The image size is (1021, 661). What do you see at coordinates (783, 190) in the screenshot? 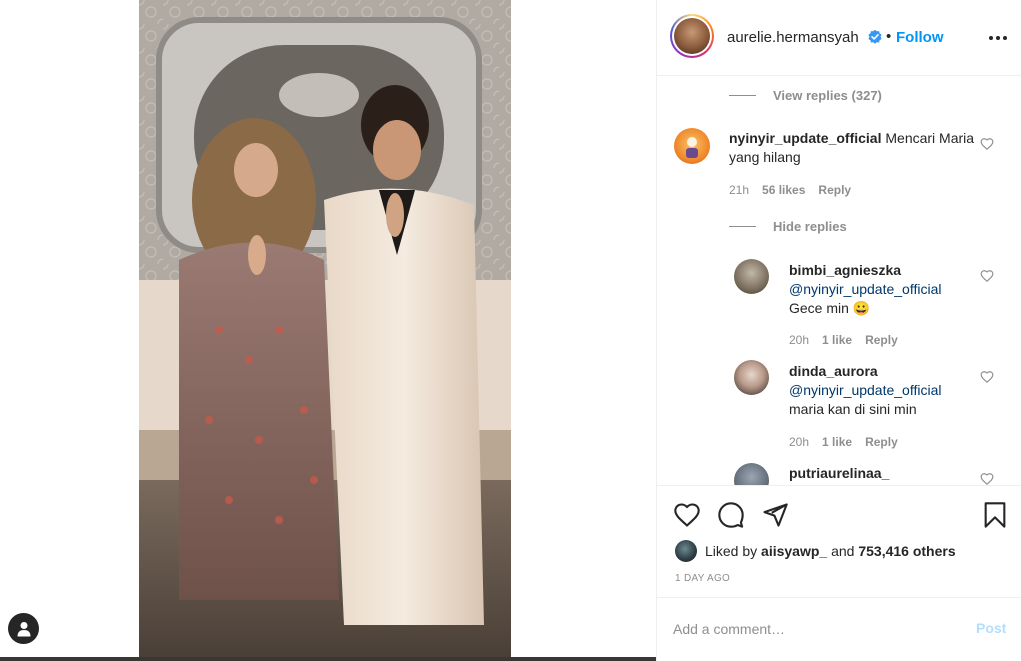
I see `comment-likes: 56 likes` at bounding box center [783, 190].